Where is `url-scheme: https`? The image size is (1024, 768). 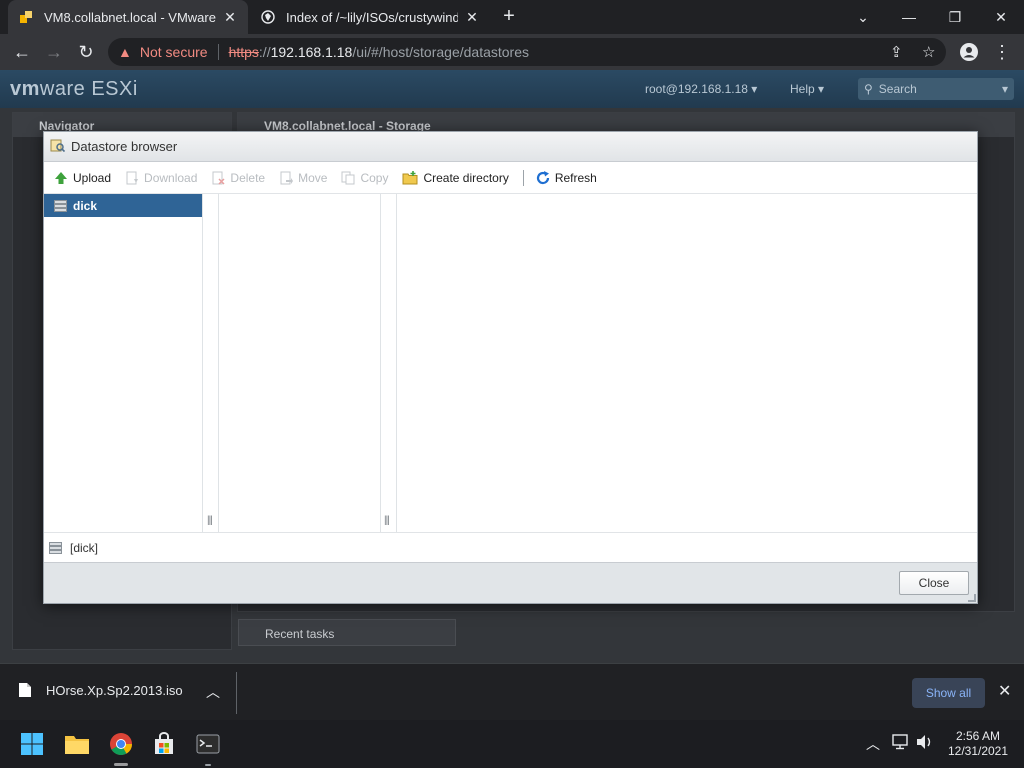
url-scheme: https is located at coordinates (243, 52).